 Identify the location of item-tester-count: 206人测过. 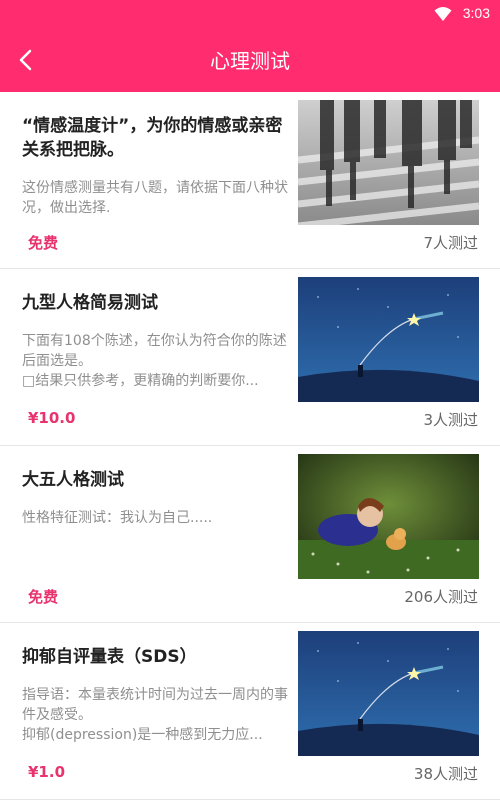
(441, 597).